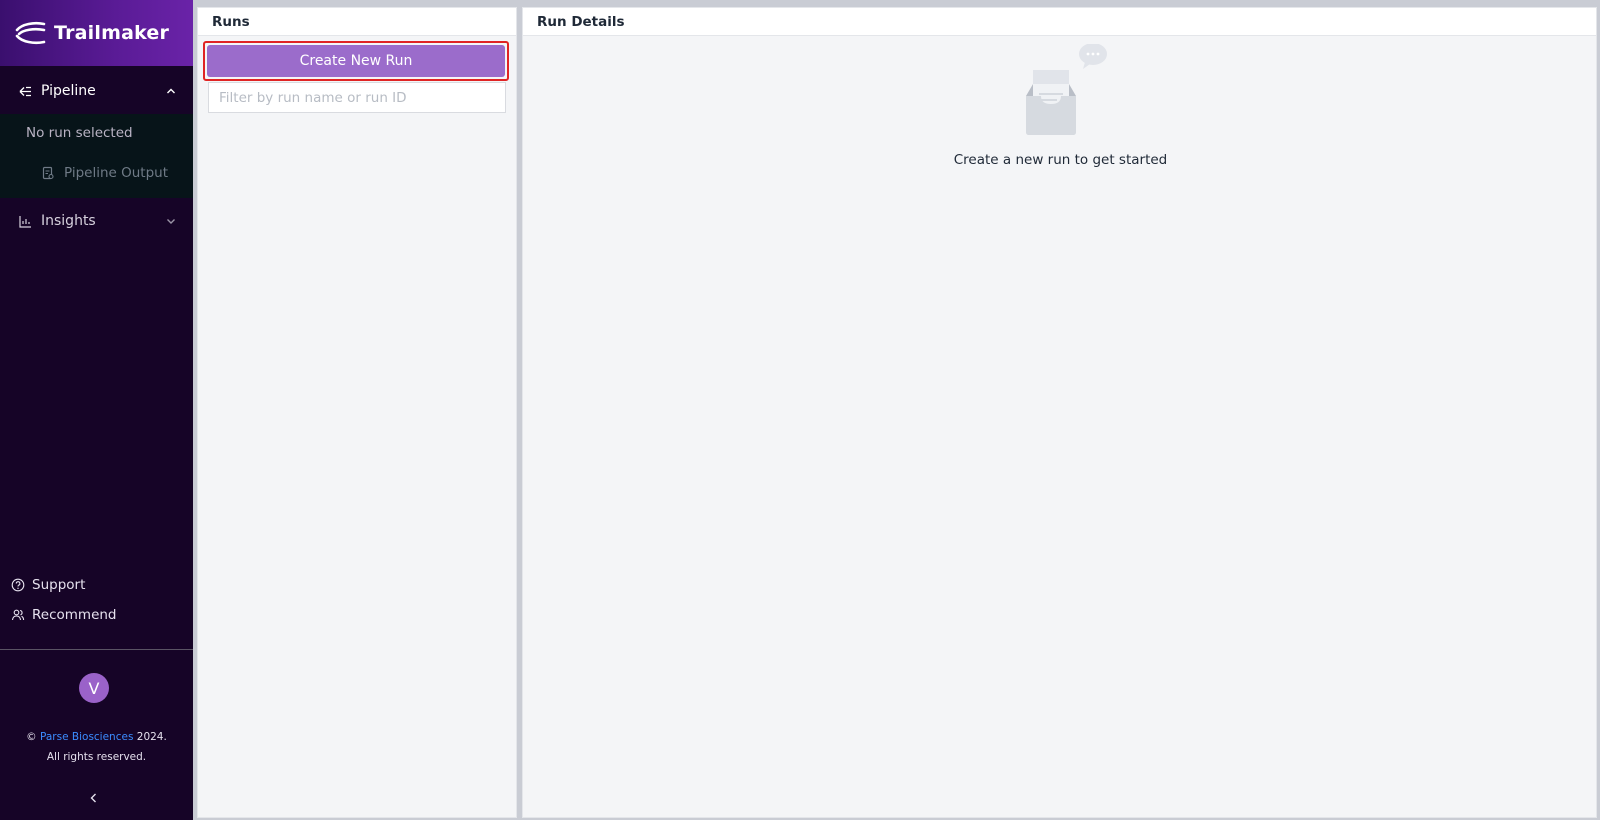 The width and height of the screenshot is (1600, 820). I want to click on chevron-down-icon, so click(171, 221).